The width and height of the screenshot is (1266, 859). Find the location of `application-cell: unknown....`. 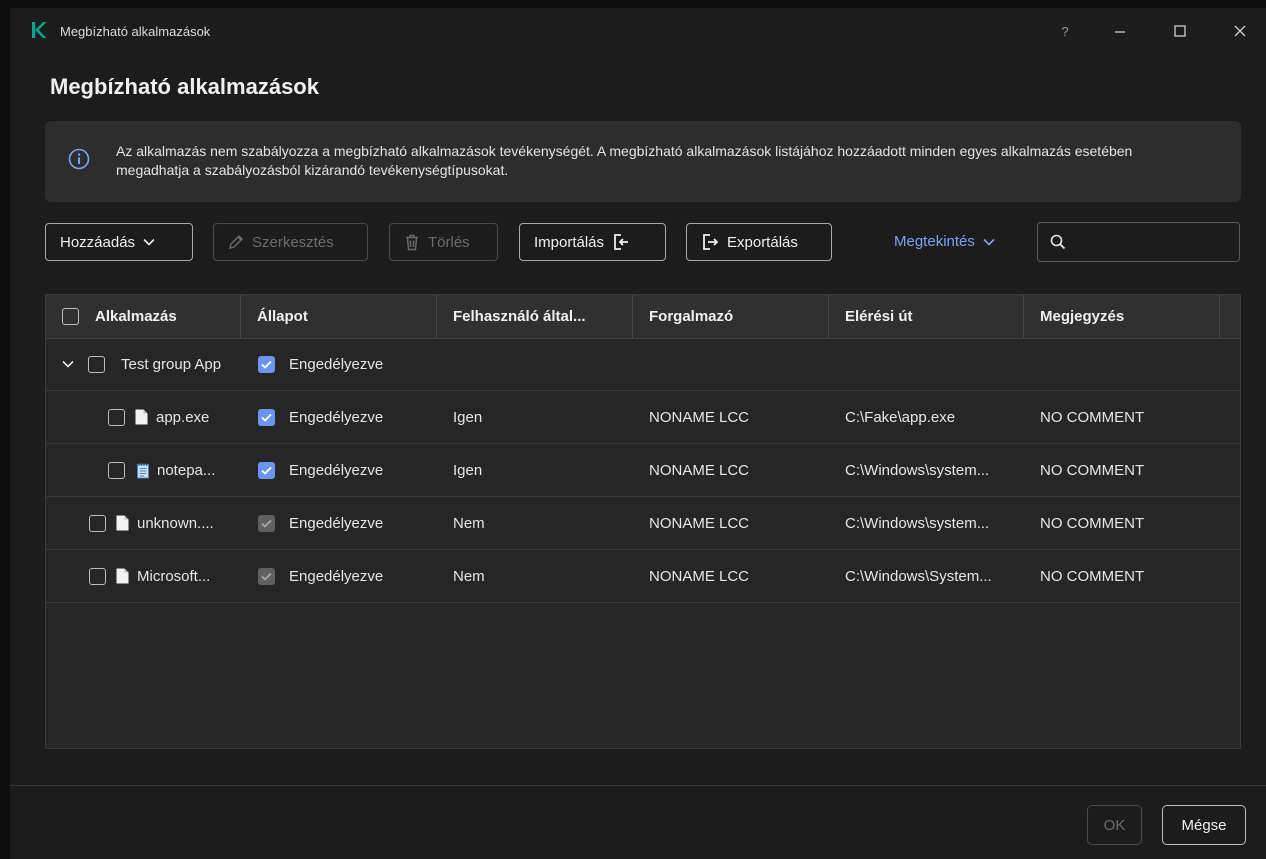

application-cell: unknown.... is located at coordinates (151, 523).